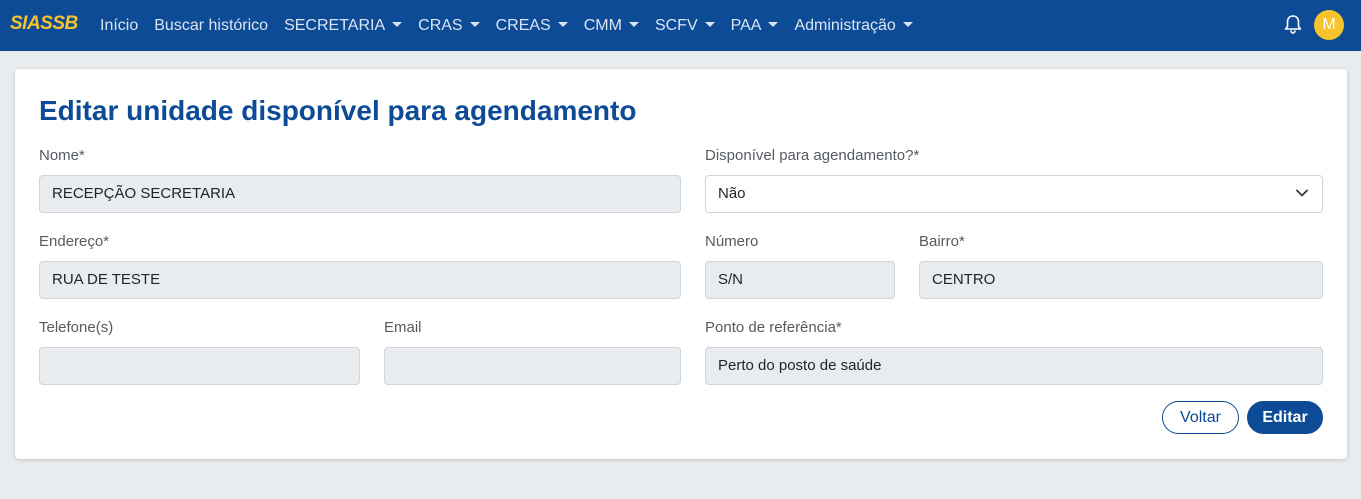 This screenshot has width=1361, height=499. What do you see at coordinates (74, 241) in the screenshot?
I see `endereco-label: Endereço*` at bounding box center [74, 241].